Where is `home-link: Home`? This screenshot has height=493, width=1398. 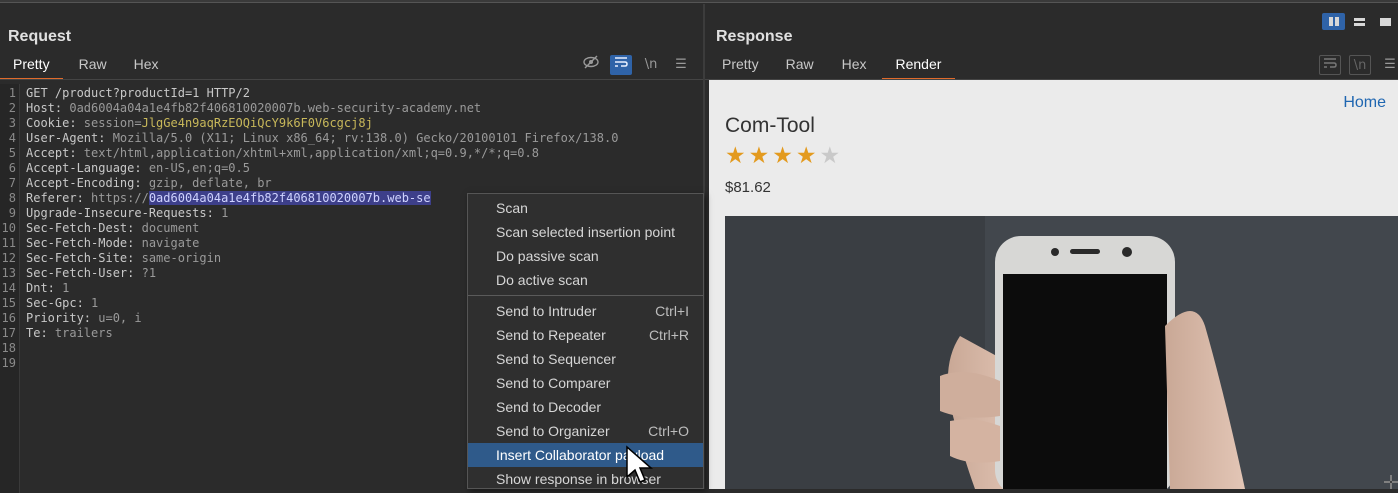 home-link: Home is located at coordinates (1364, 103).